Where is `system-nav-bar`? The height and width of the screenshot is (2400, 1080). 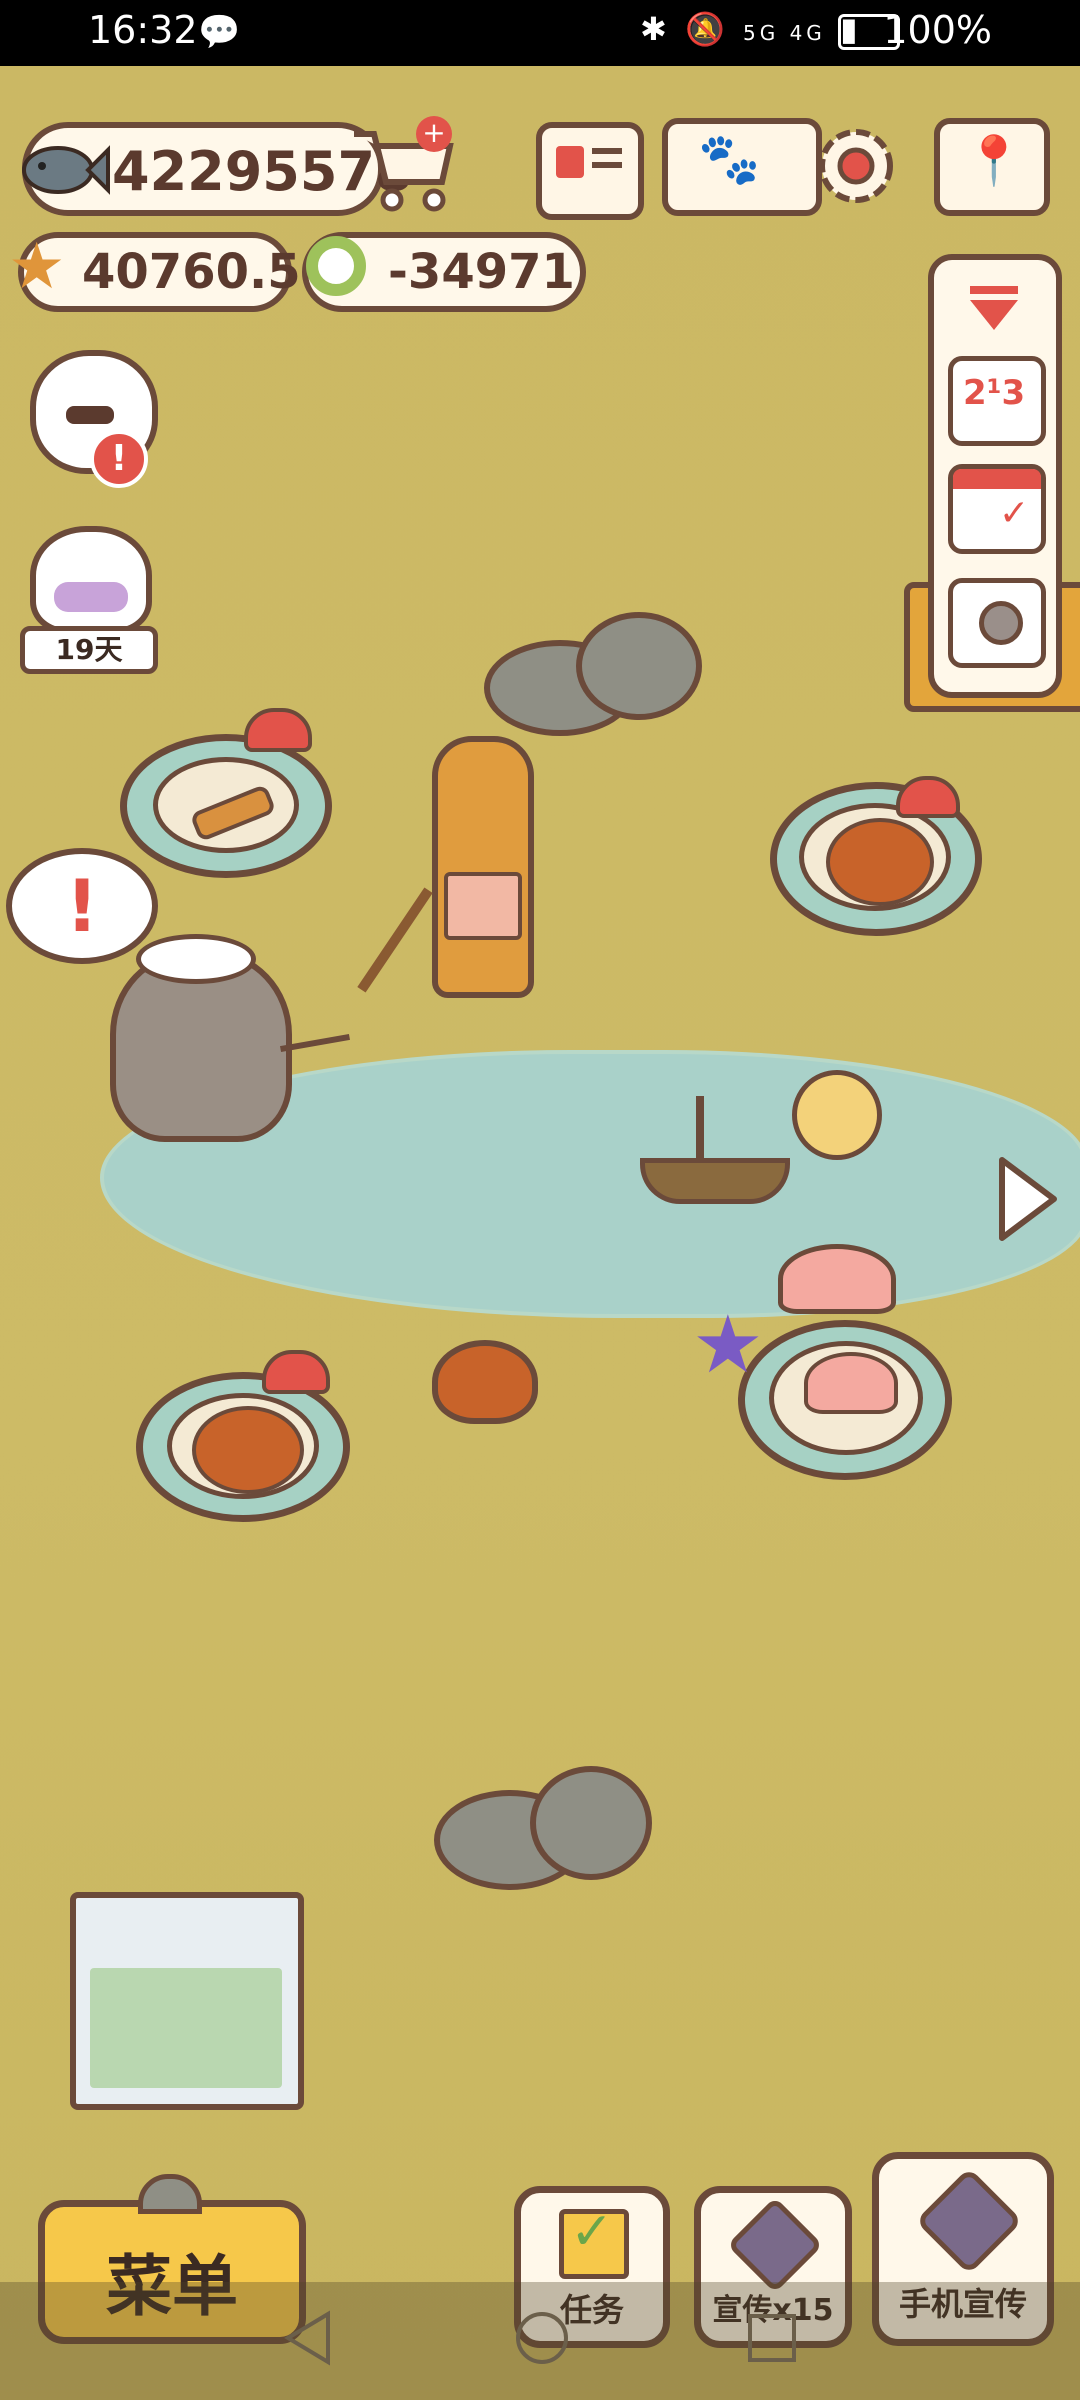 system-nav-bar is located at coordinates (540, 2341).